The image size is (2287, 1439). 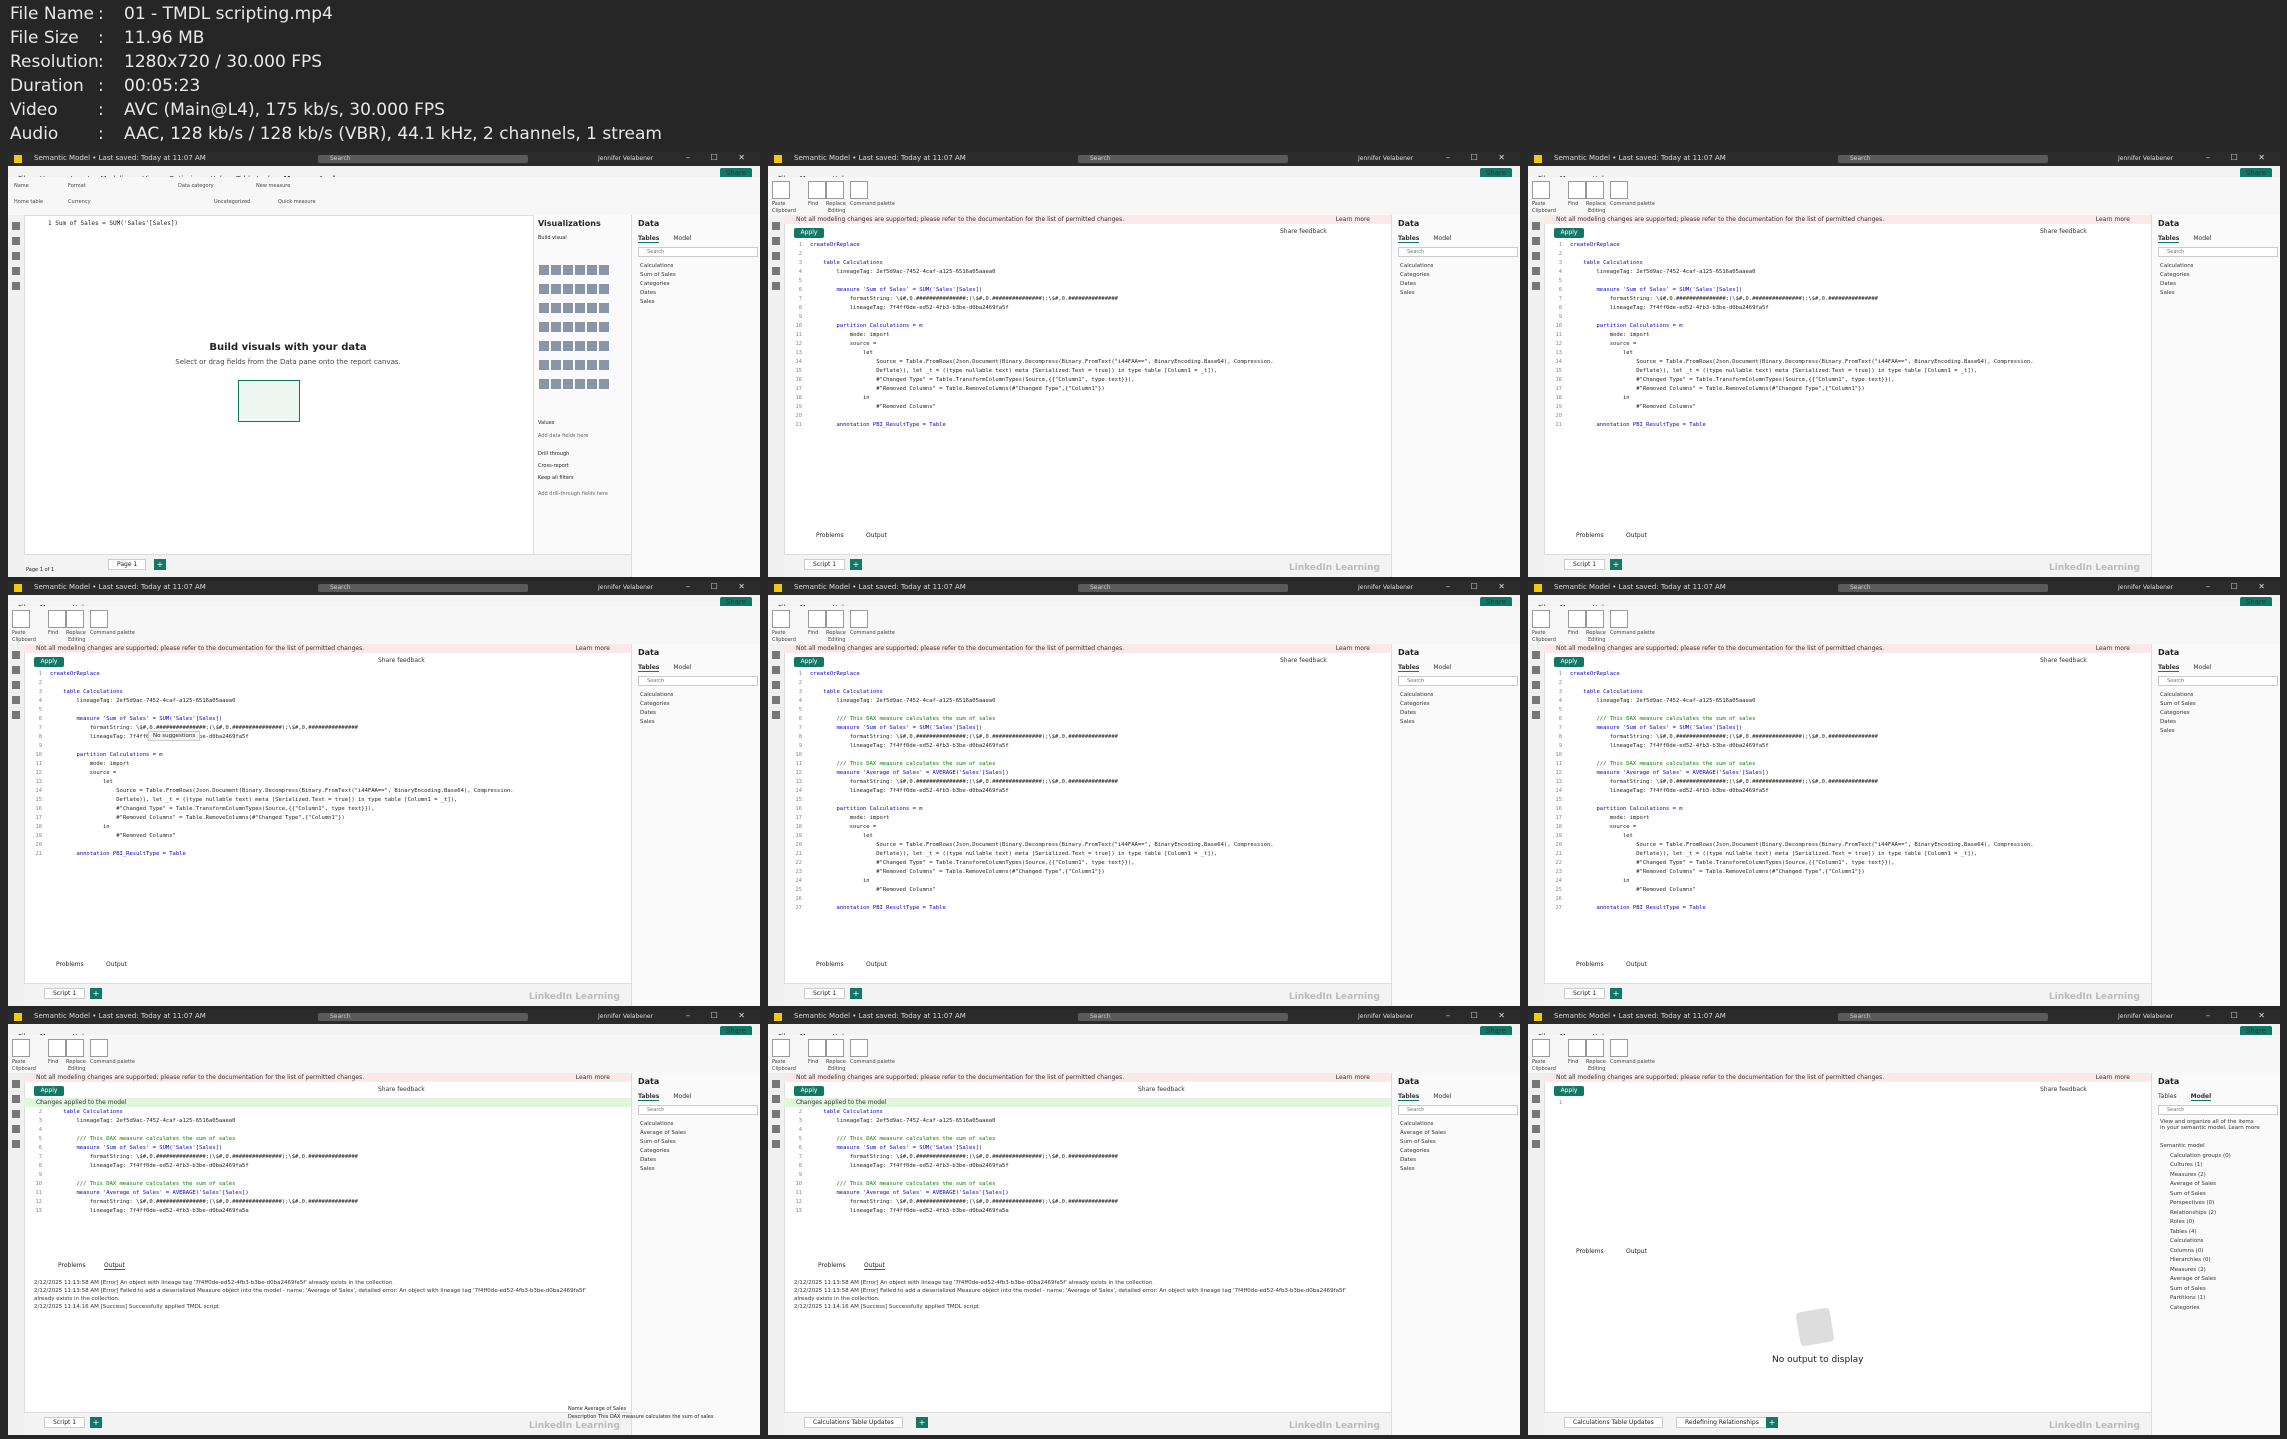 I want to click on model-tree-item: Measures (2), so click(x=2188, y=1270).